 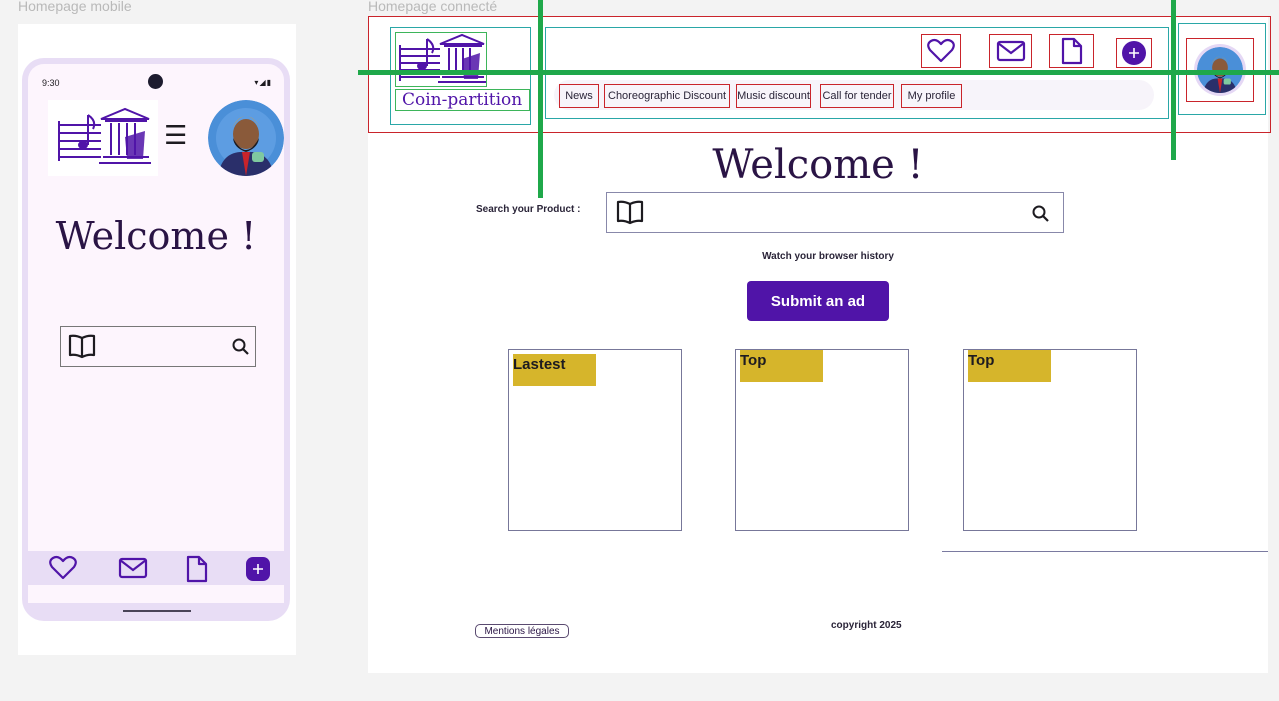 What do you see at coordinates (818, 72) in the screenshot?
I see `layout-guide-horizontal` at bounding box center [818, 72].